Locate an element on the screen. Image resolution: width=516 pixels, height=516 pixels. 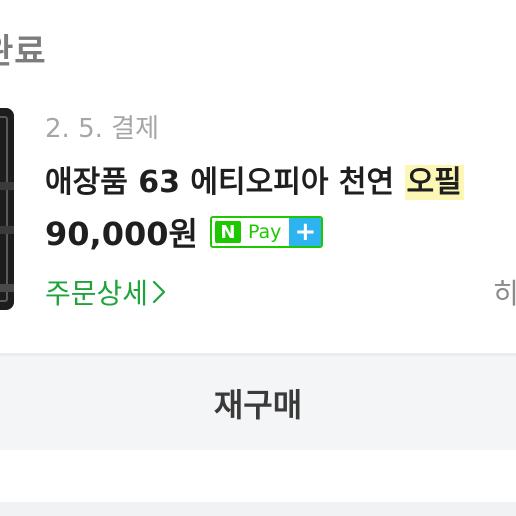
product-name-text: 애장품 63 에티오피아 천연 is located at coordinates (225, 182).